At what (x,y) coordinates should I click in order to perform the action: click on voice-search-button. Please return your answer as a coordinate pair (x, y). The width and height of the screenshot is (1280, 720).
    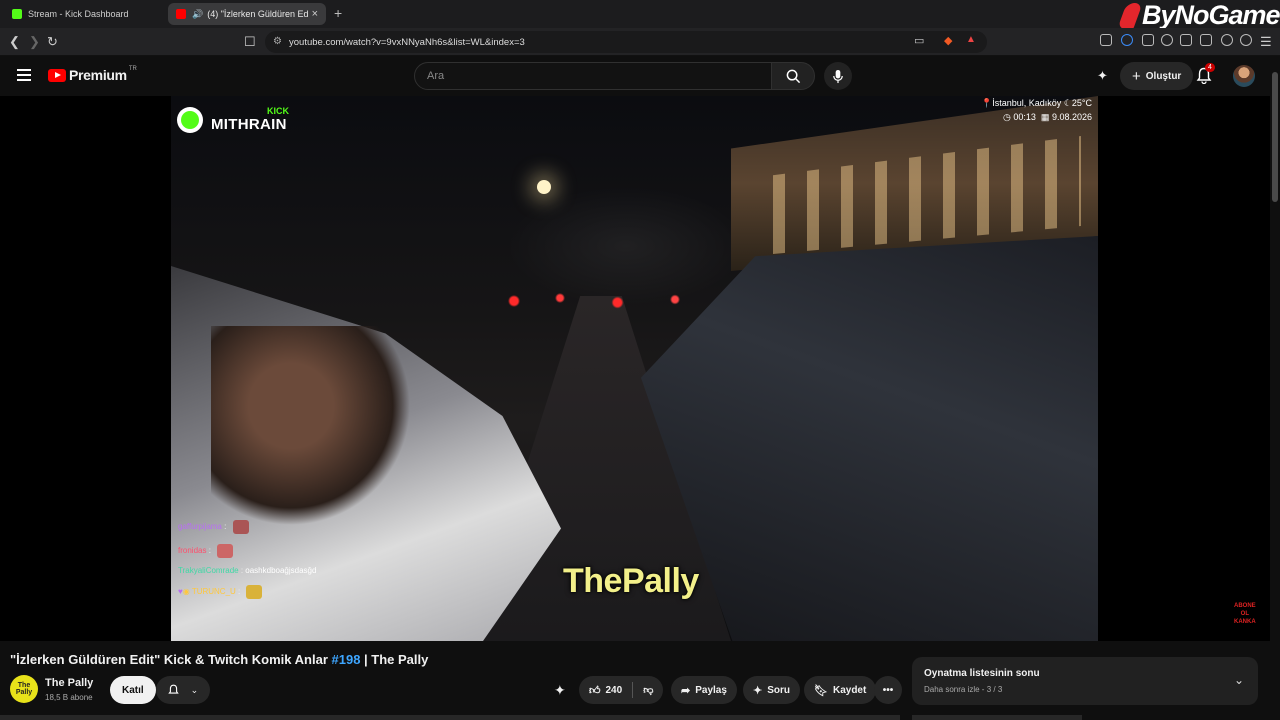
    Looking at the image, I should click on (838, 76).